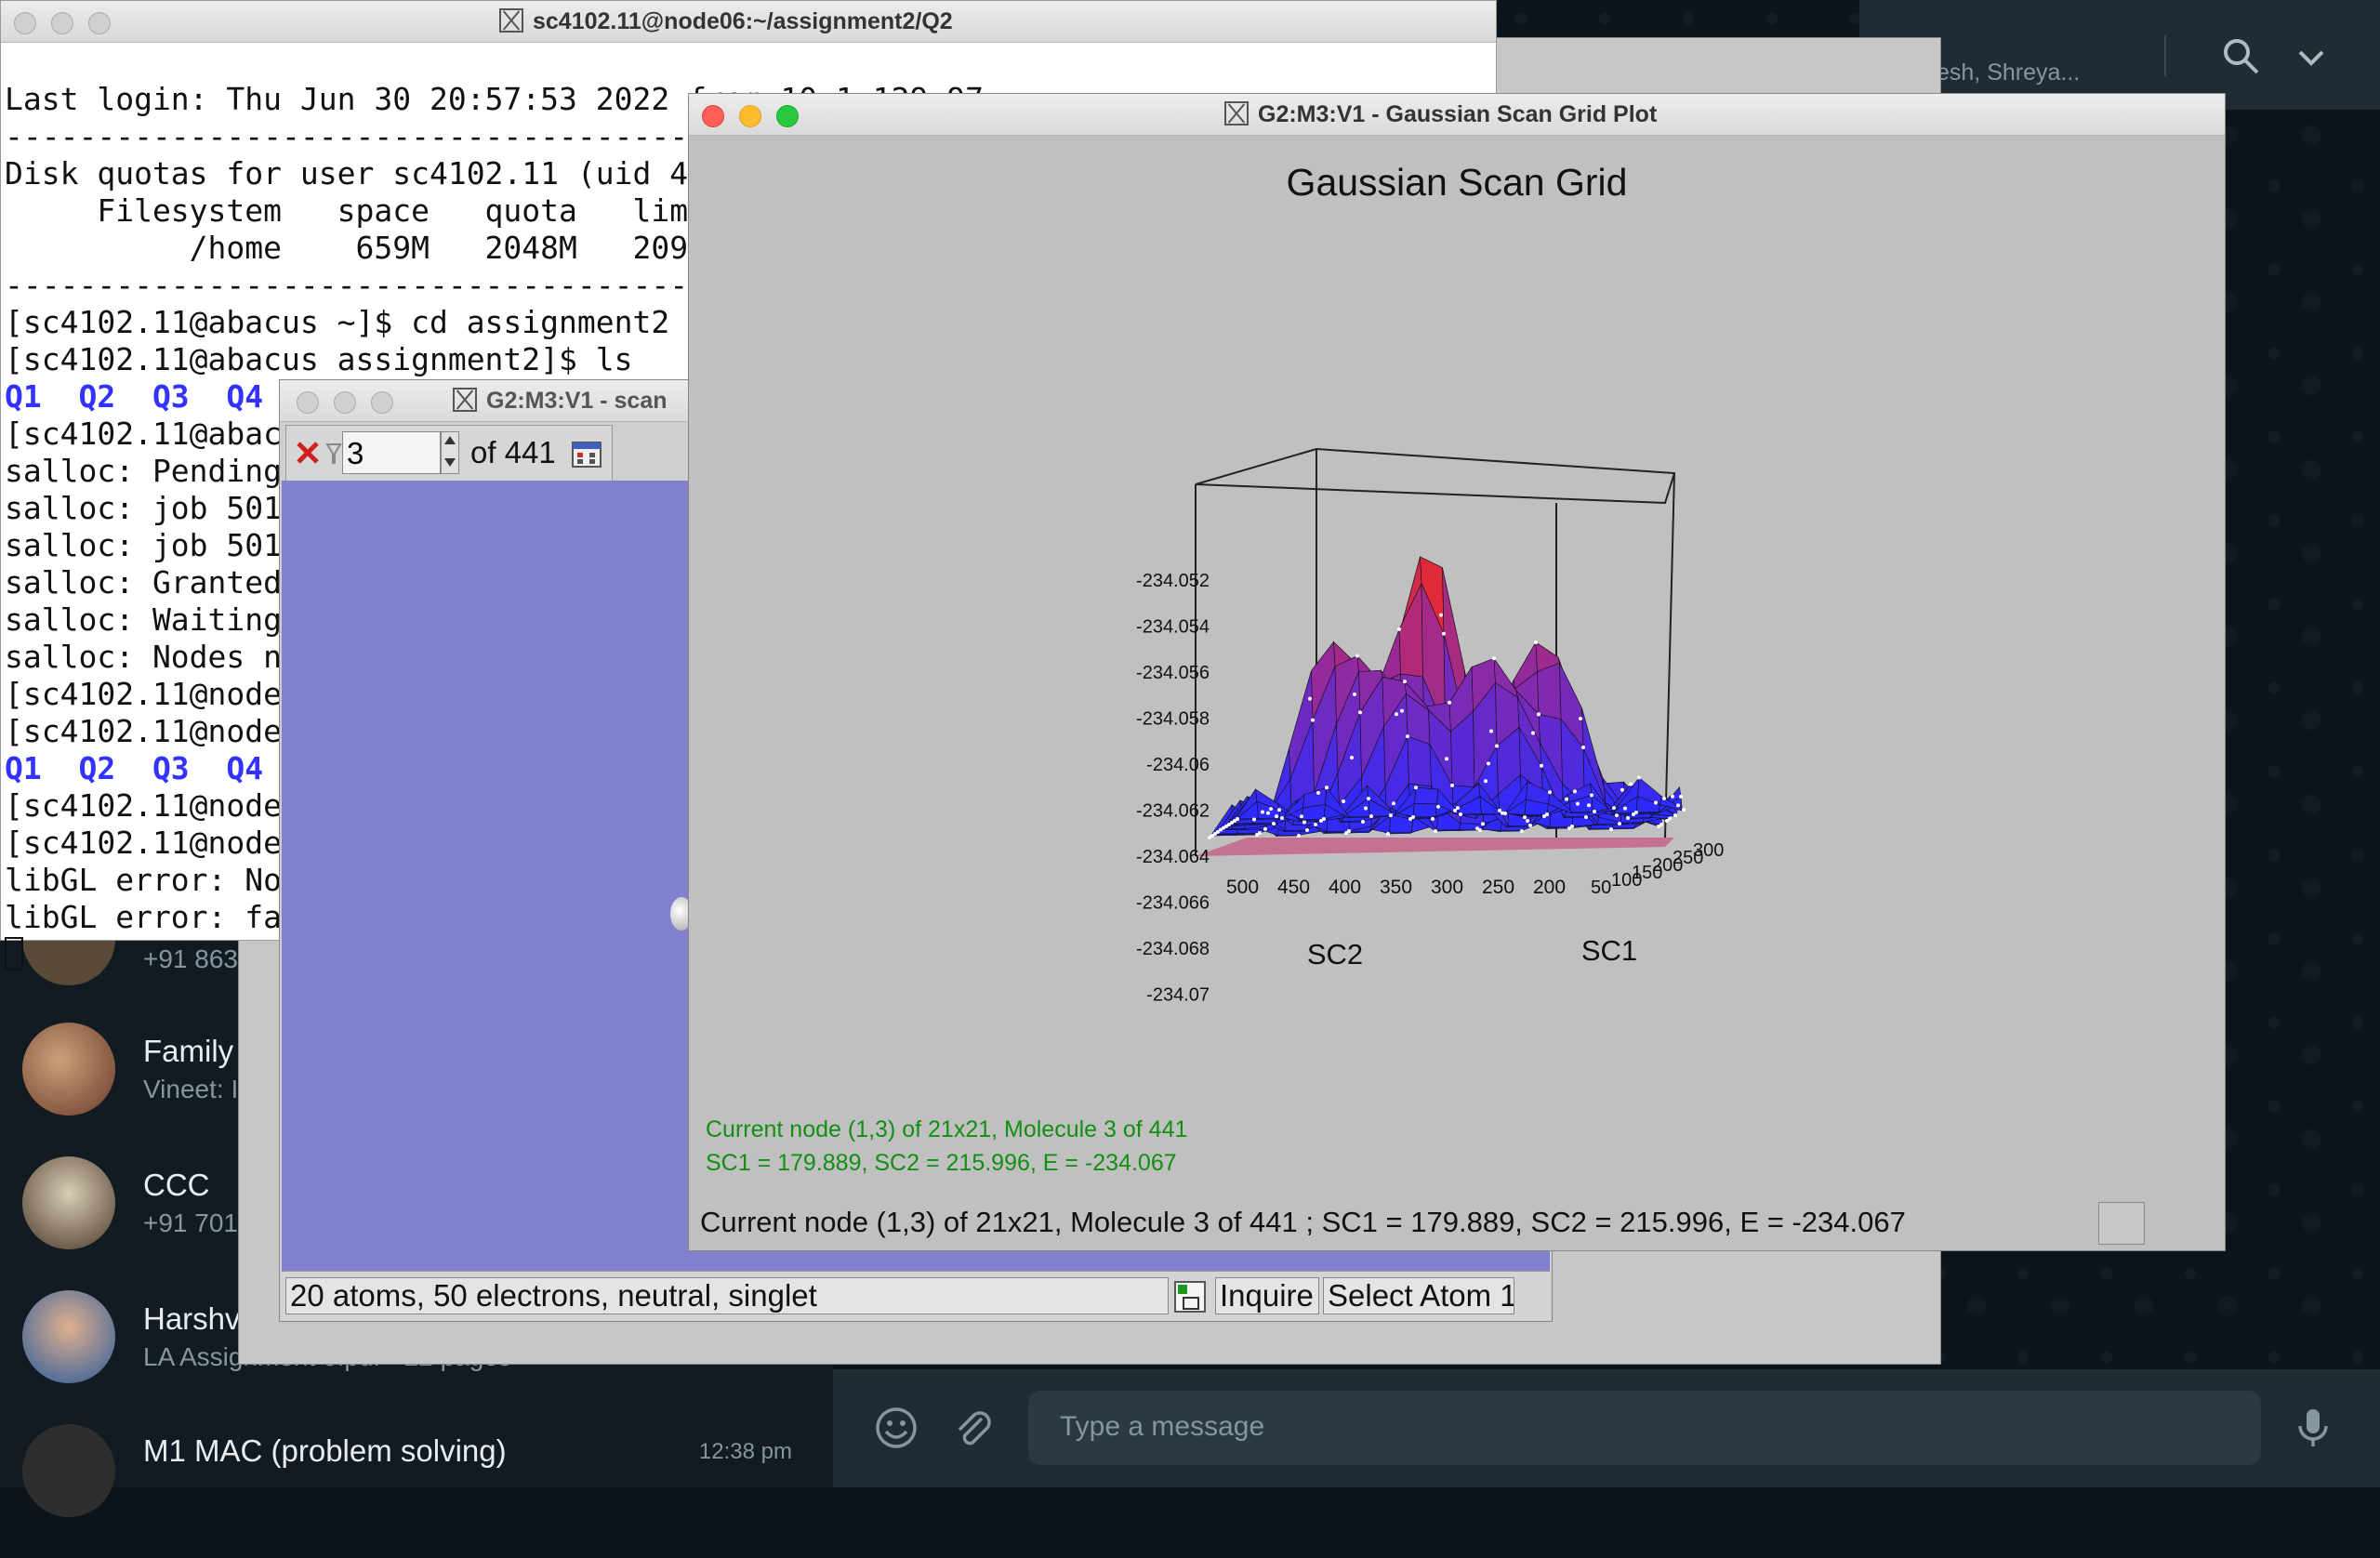 The image size is (2380, 1558). Describe the element at coordinates (416, 1491) in the screenshot. I see `chat-item: M1 MAC (problem solving) 12:38 pm` at that location.